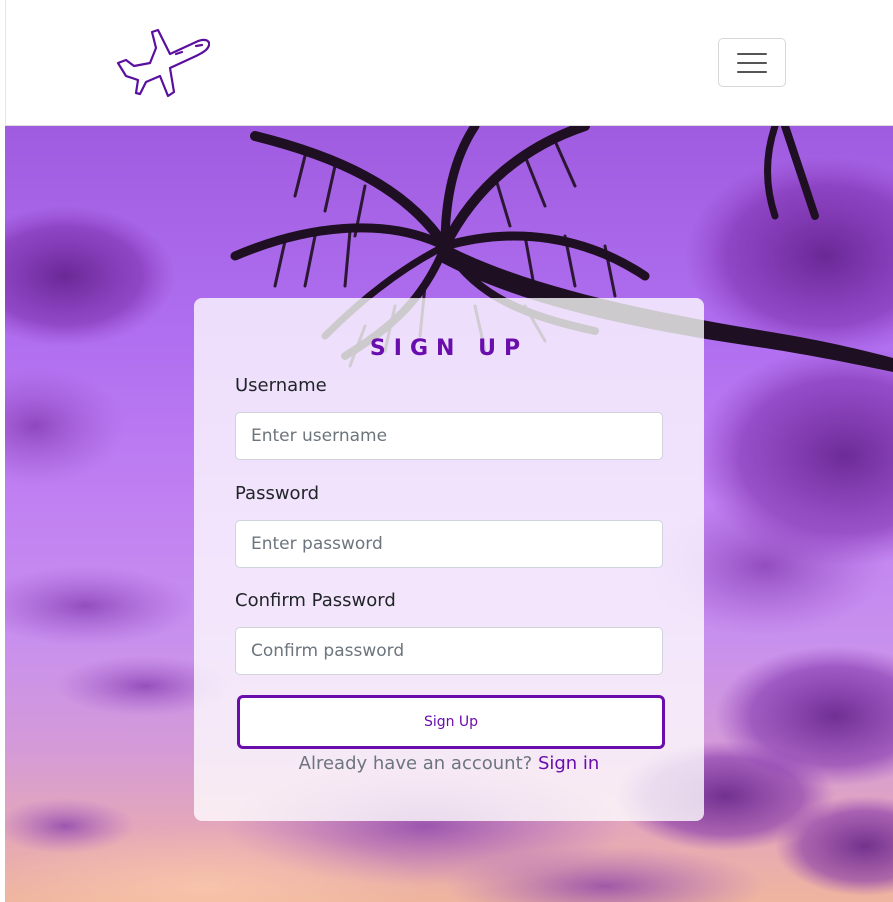 The image size is (893, 902). What do you see at coordinates (315, 600) in the screenshot?
I see `confirm-password-label: Confirm Password` at bounding box center [315, 600].